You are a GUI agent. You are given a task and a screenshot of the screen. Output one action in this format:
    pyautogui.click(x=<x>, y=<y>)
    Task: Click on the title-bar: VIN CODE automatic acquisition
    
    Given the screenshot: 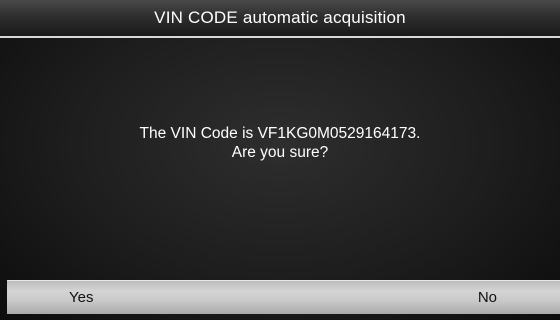 What is the action you would take?
    pyautogui.click(x=280, y=18)
    